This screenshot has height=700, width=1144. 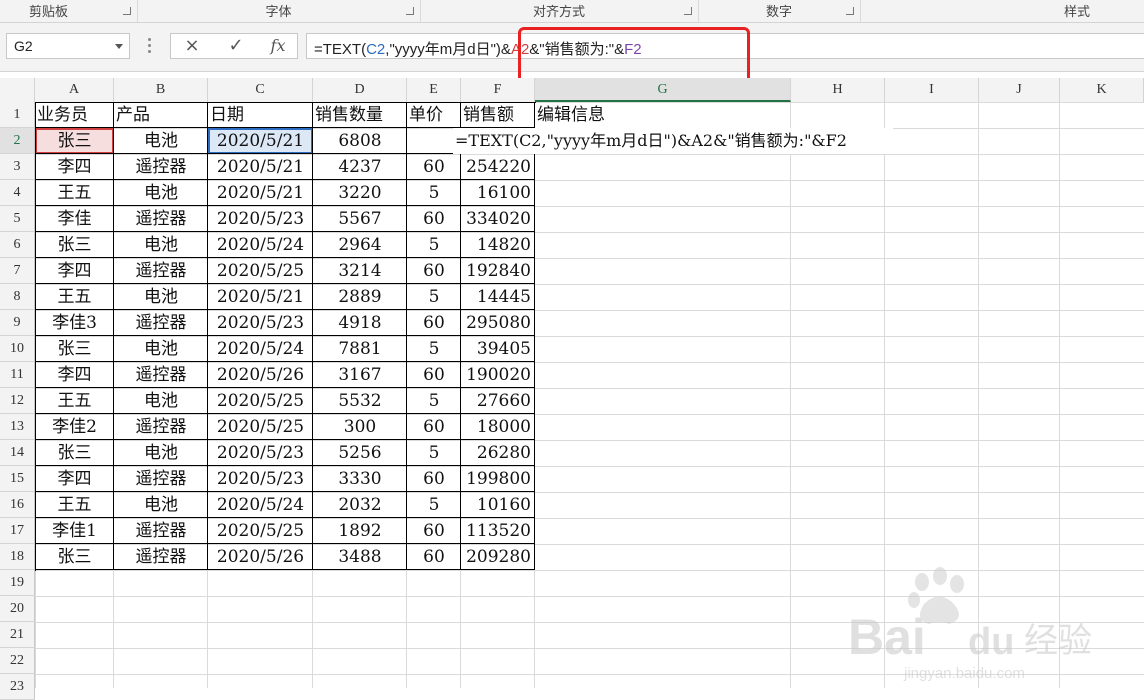 What do you see at coordinates (498, 193) in the screenshot?
I see `table-cell: 16100` at bounding box center [498, 193].